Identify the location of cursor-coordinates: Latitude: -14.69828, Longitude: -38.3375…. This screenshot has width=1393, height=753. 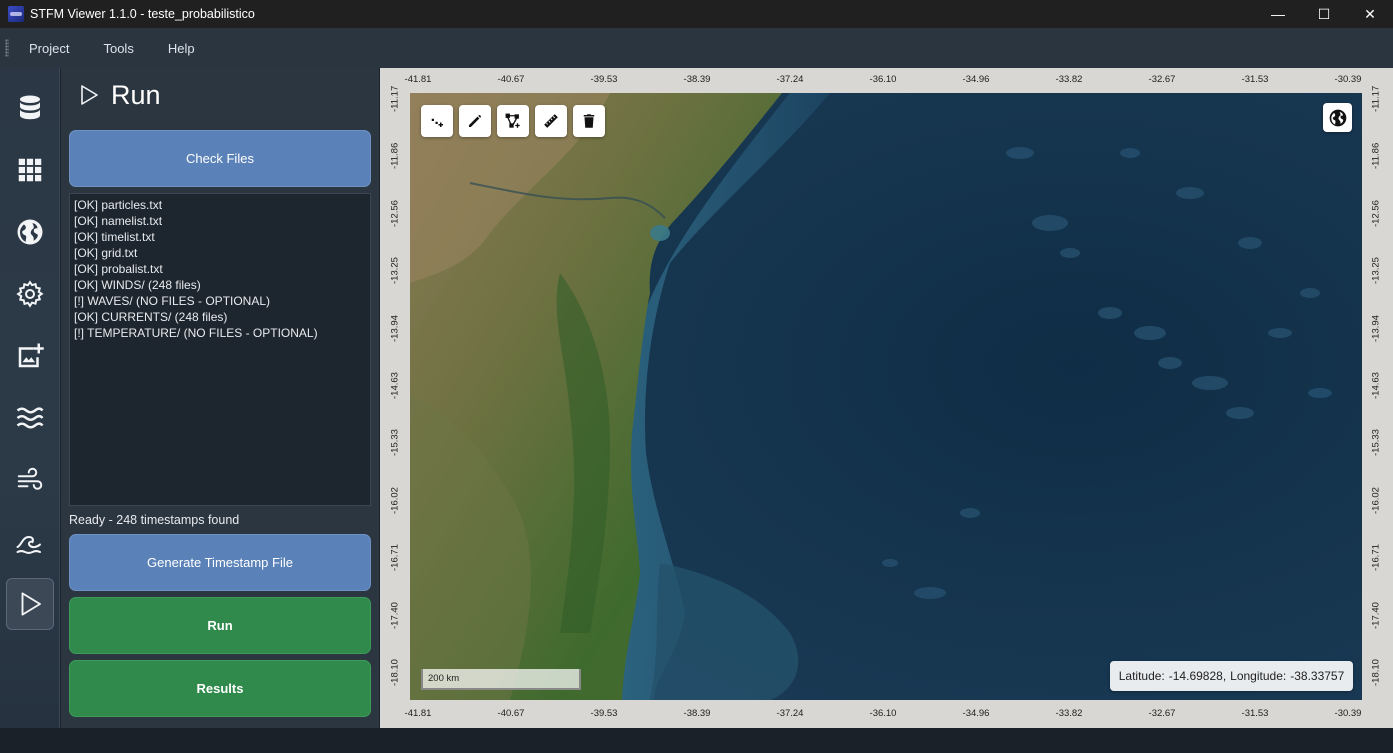
(1231, 676).